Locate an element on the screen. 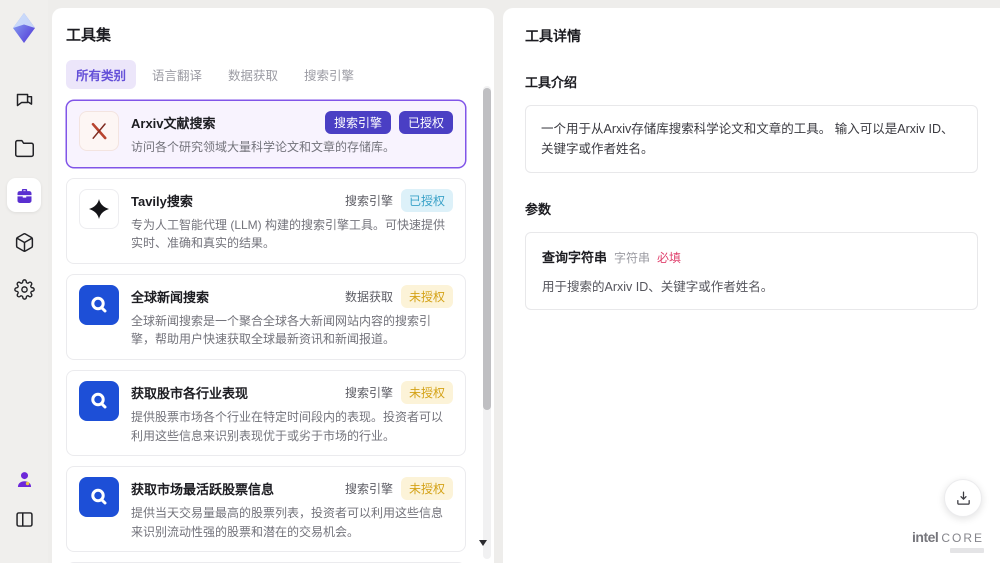 The image size is (1000, 563). sidebar-item-plugins is located at coordinates (24, 242).